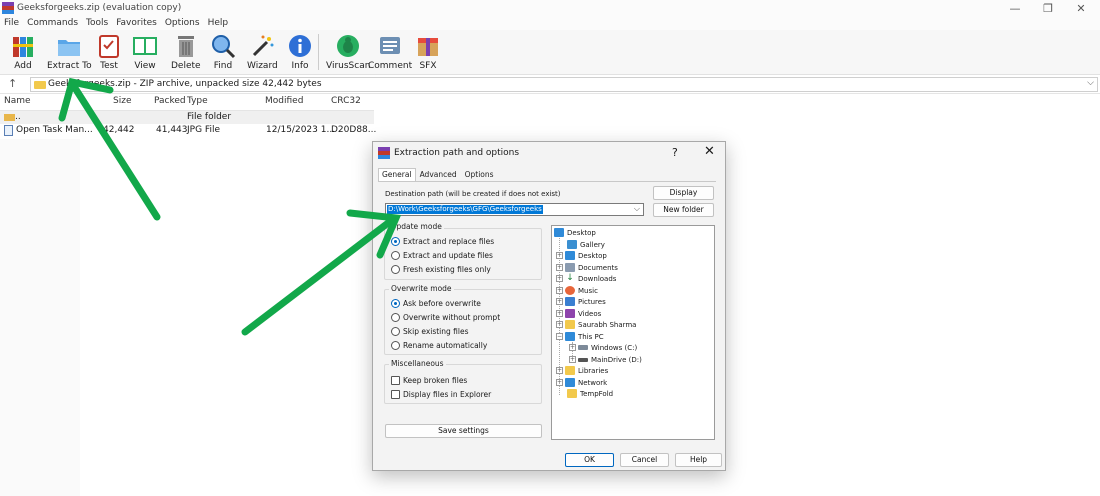  I want to click on arrow-to-destination, so click(318, 276).